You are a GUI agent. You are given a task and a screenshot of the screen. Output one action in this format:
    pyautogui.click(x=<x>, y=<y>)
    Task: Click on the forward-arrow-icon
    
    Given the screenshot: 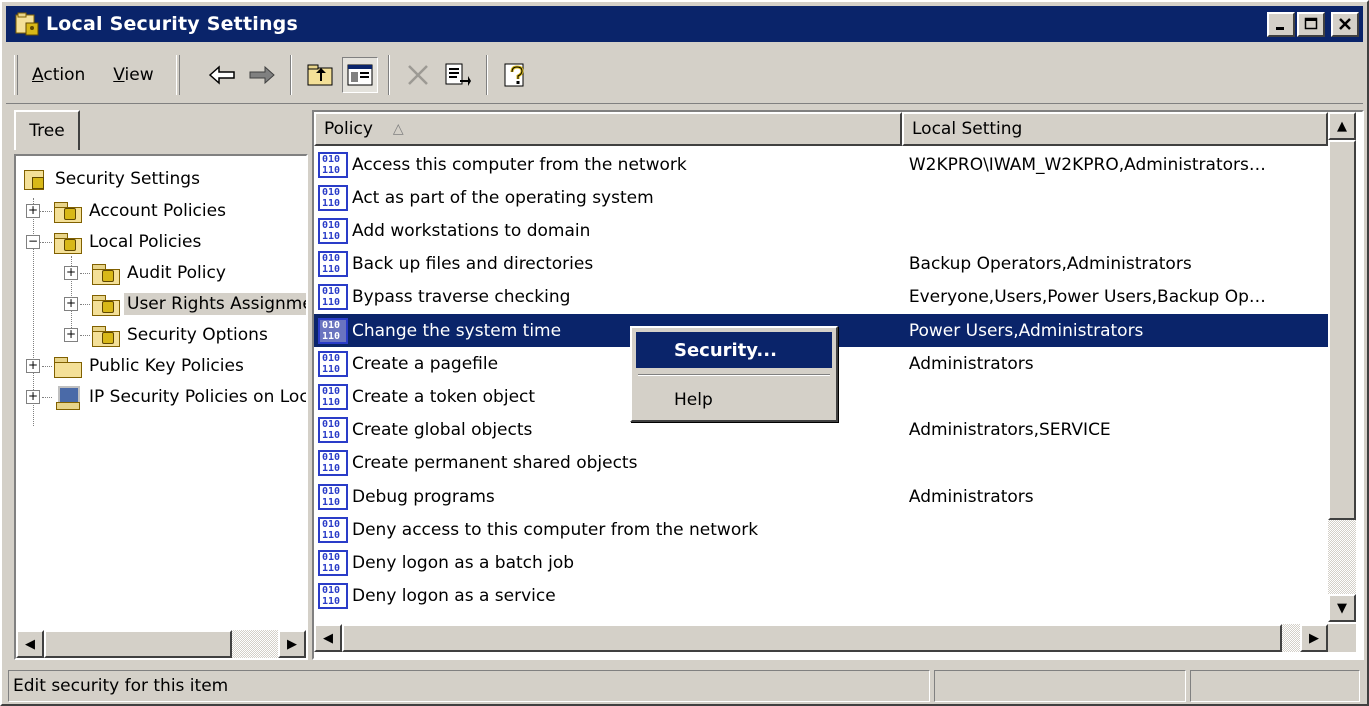 What is the action you would take?
    pyautogui.click(x=262, y=75)
    